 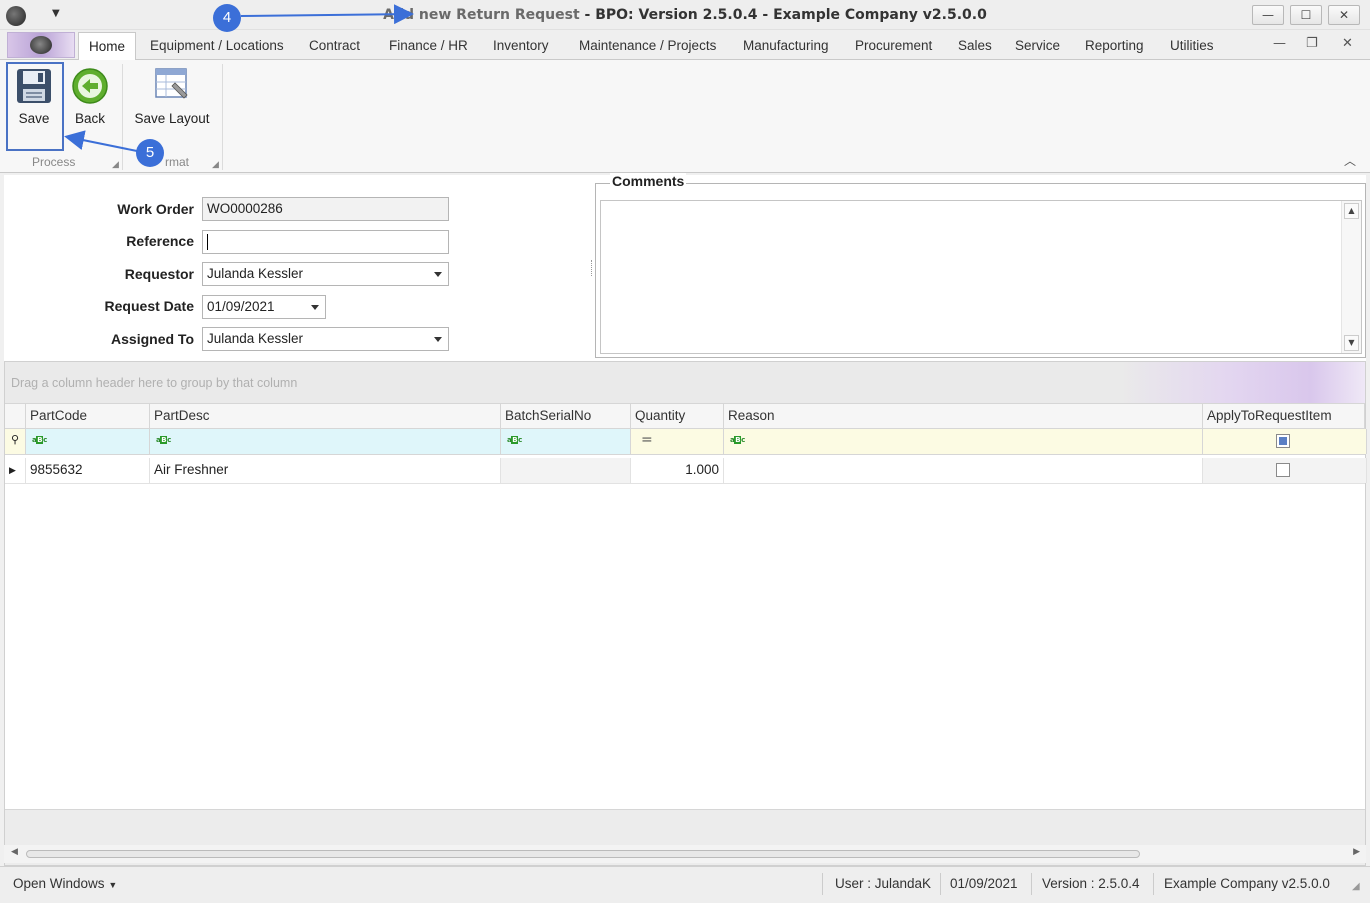 I want to click on column-header-partdesc: PartDesc, so click(x=325, y=416).